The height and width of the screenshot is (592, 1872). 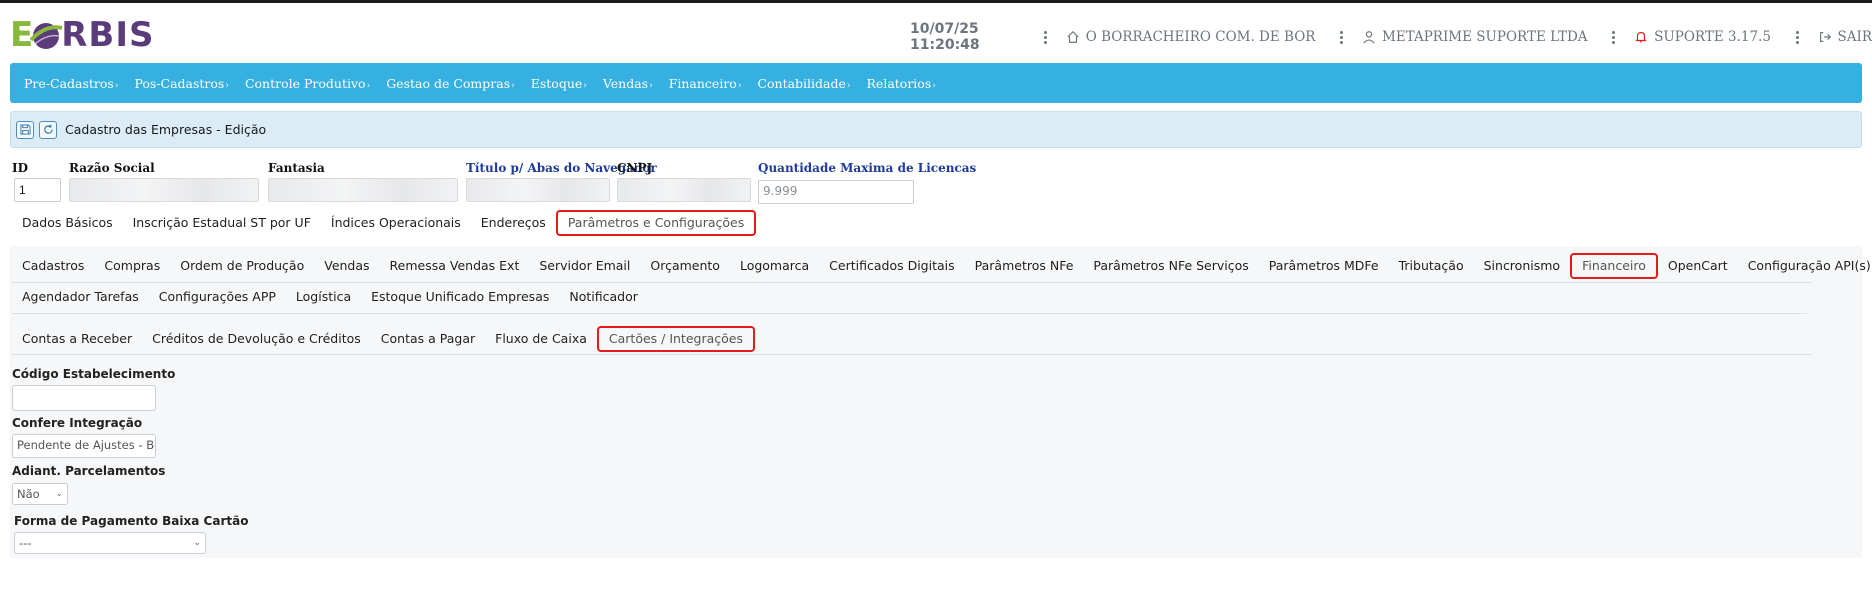 I want to click on refresh-icon, so click(x=48, y=129).